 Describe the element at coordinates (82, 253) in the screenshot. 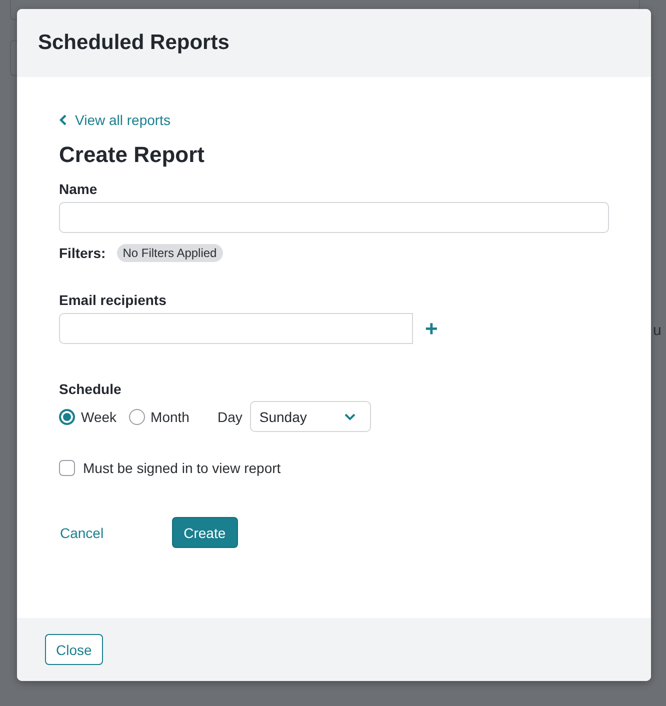

I see `field-label: Filters:` at that location.